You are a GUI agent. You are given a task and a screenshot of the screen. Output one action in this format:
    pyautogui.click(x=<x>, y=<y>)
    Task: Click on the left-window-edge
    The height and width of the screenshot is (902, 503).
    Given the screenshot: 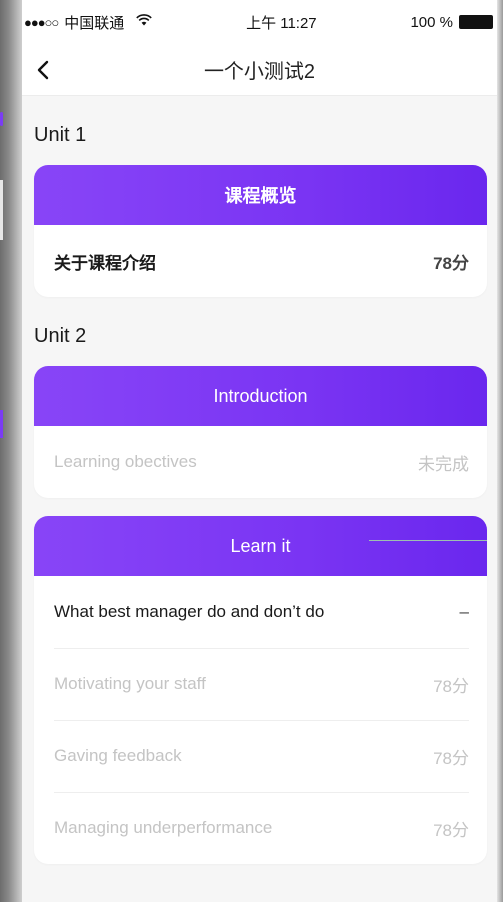 What is the action you would take?
    pyautogui.click(x=11, y=451)
    